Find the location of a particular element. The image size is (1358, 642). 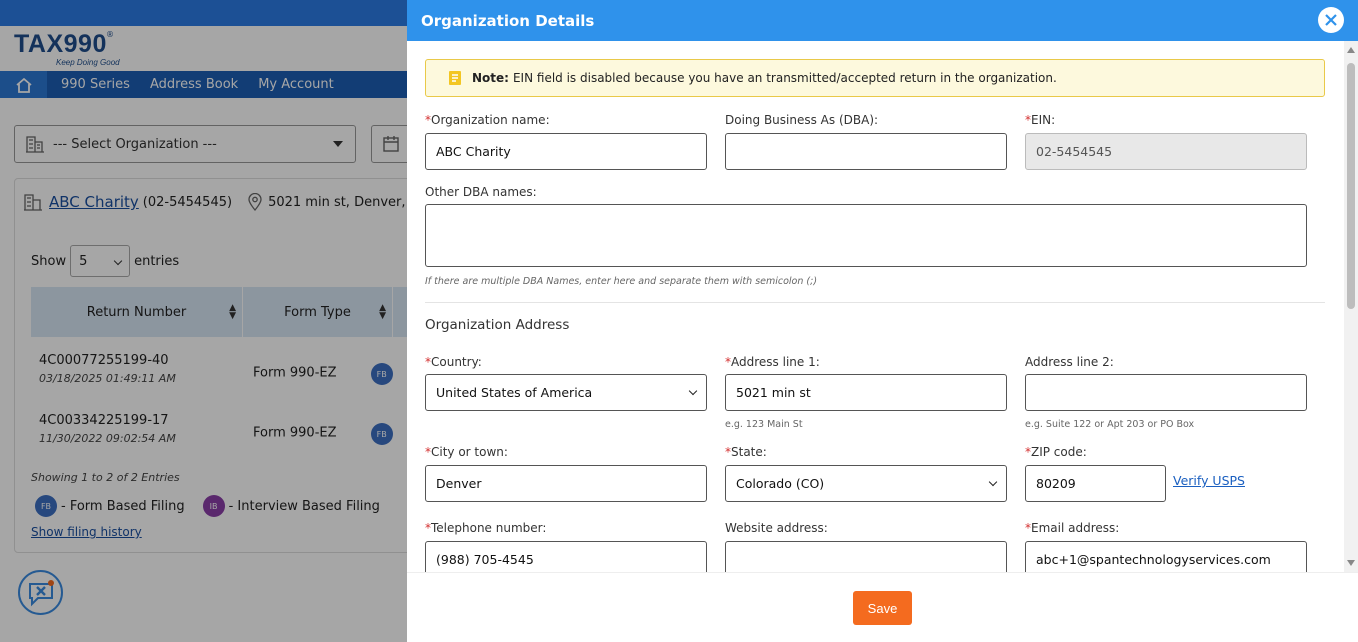

modal-header: Organization Details is located at coordinates (882, 20).